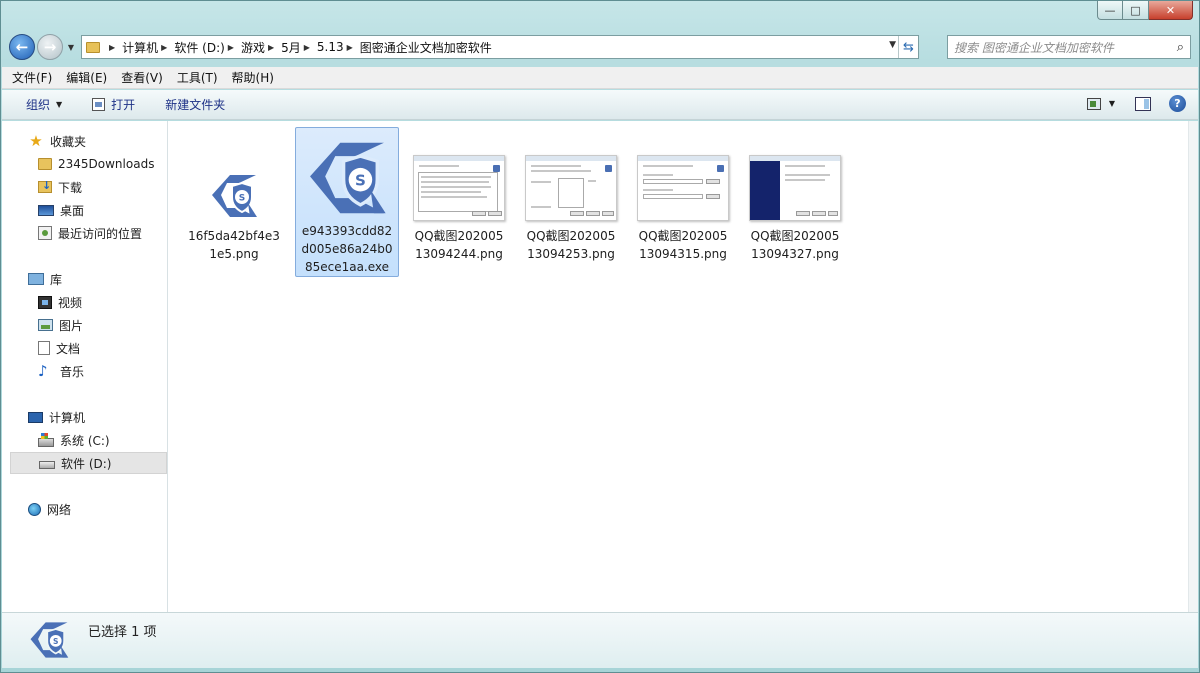 This screenshot has height=673, width=1200. What do you see at coordinates (44, 348) in the screenshot?
I see `document-icon` at bounding box center [44, 348].